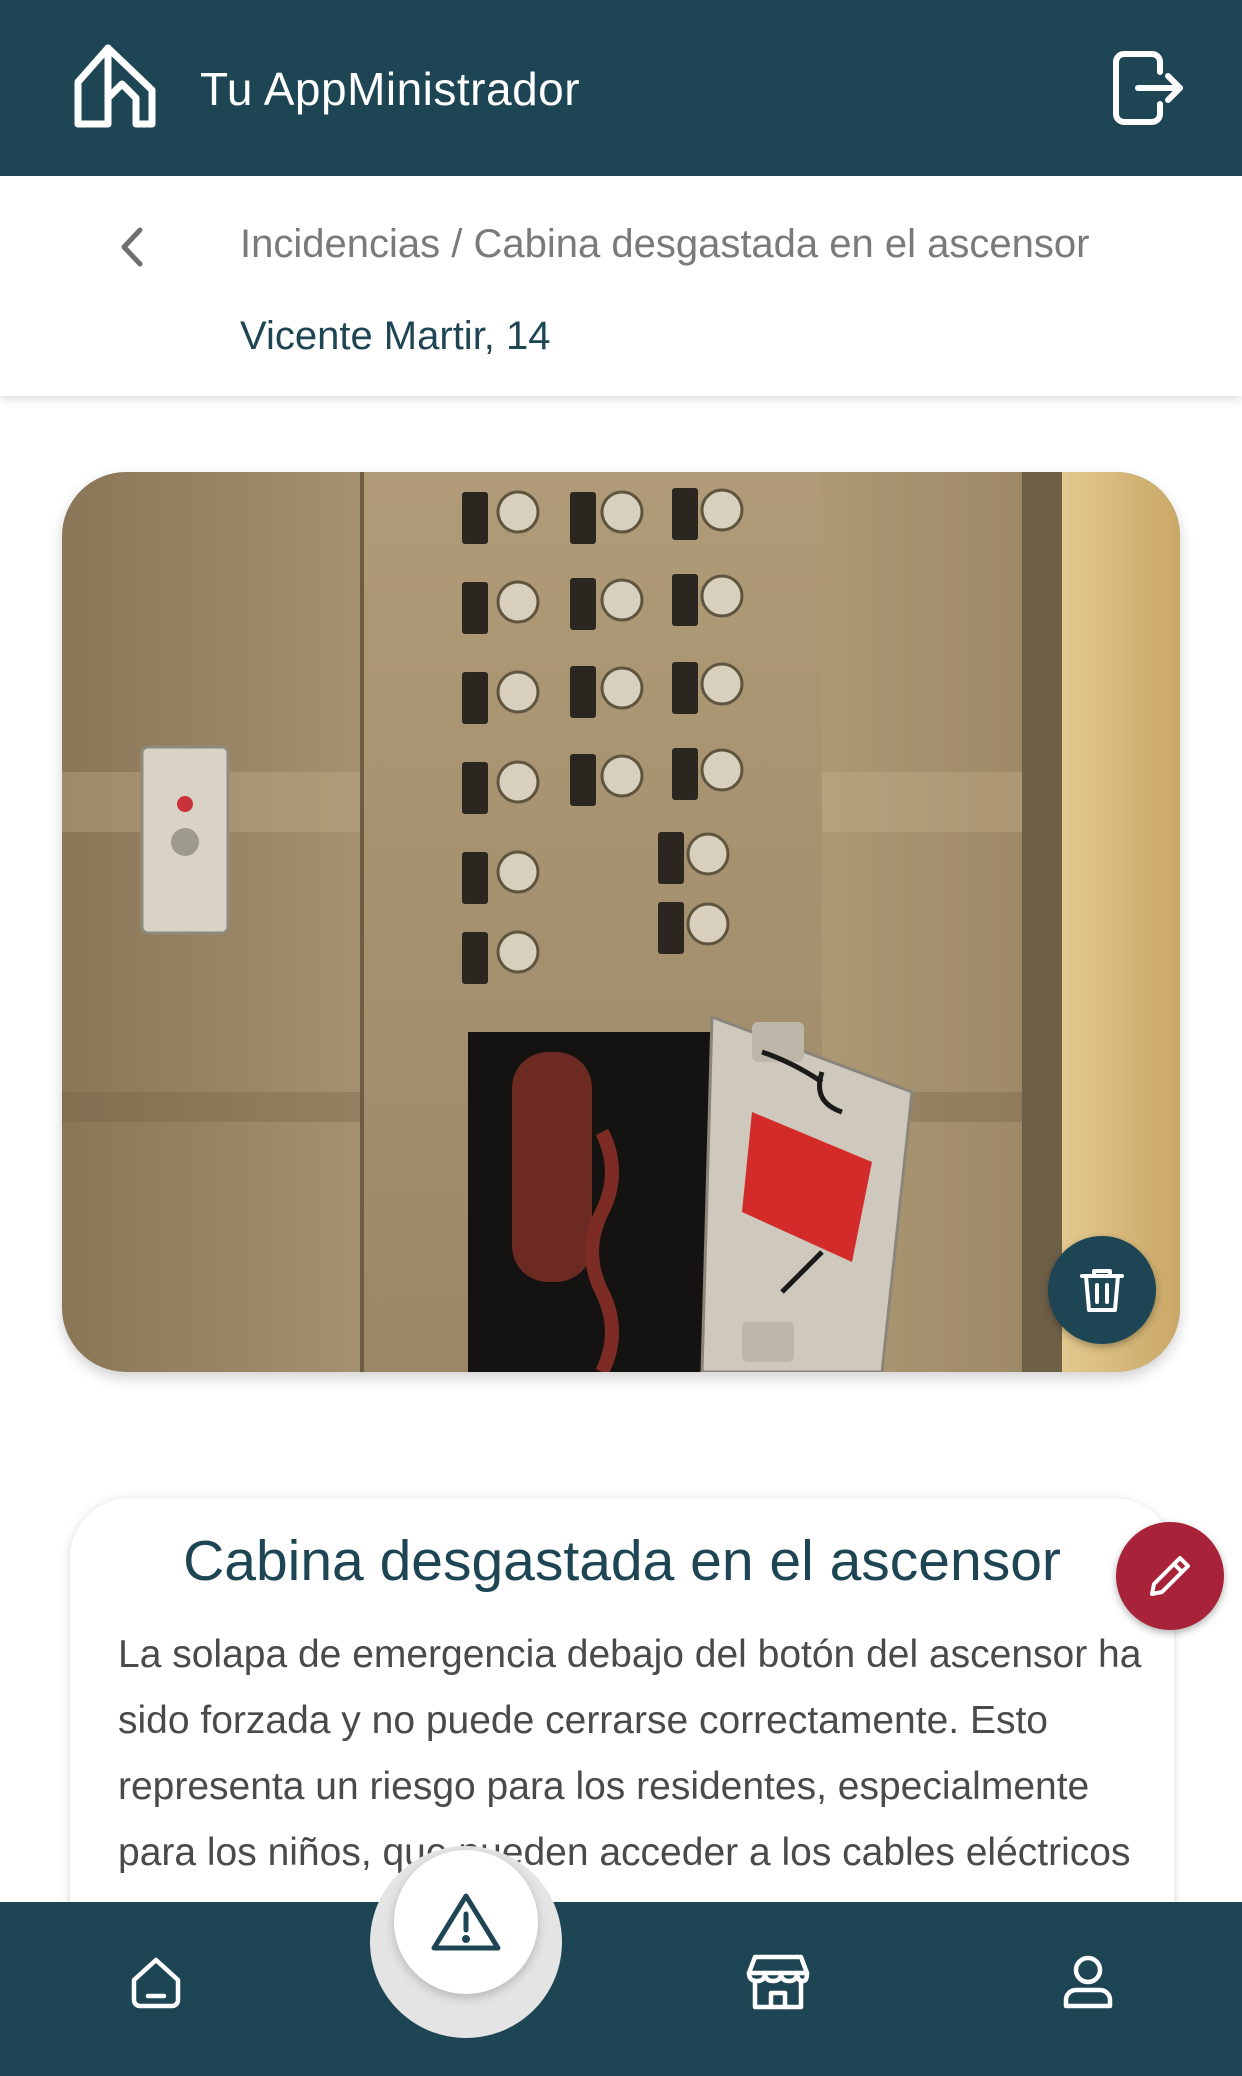  I want to click on home-icon, so click(156, 1983).